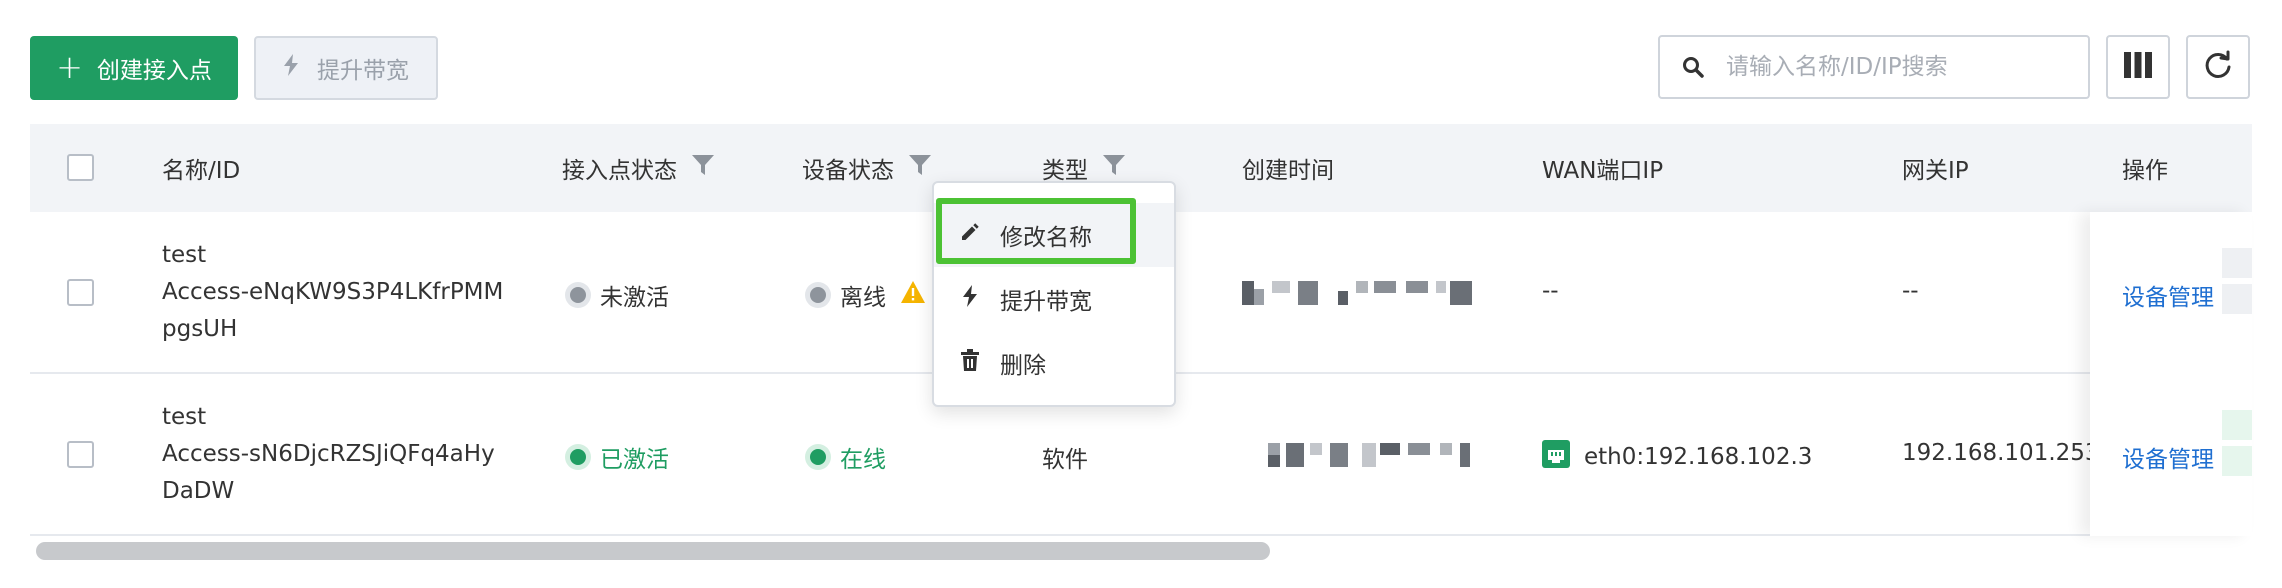 The height and width of the screenshot is (588, 2282). Describe the element at coordinates (1693, 67) in the screenshot. I see `search-icon` at that location.